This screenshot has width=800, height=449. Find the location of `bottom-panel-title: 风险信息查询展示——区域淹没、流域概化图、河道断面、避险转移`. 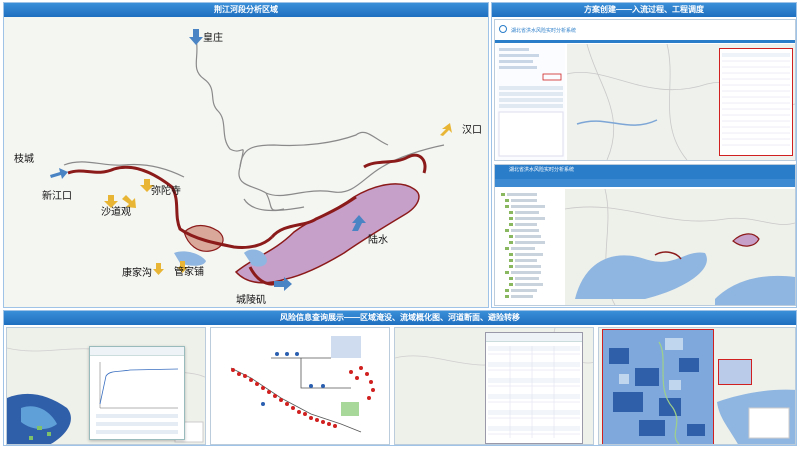

bottom-panel-title: 风险信息查询展示——区域淹没、流域概化图、河道断面、避险转移 is located at coordinates (400, 318).